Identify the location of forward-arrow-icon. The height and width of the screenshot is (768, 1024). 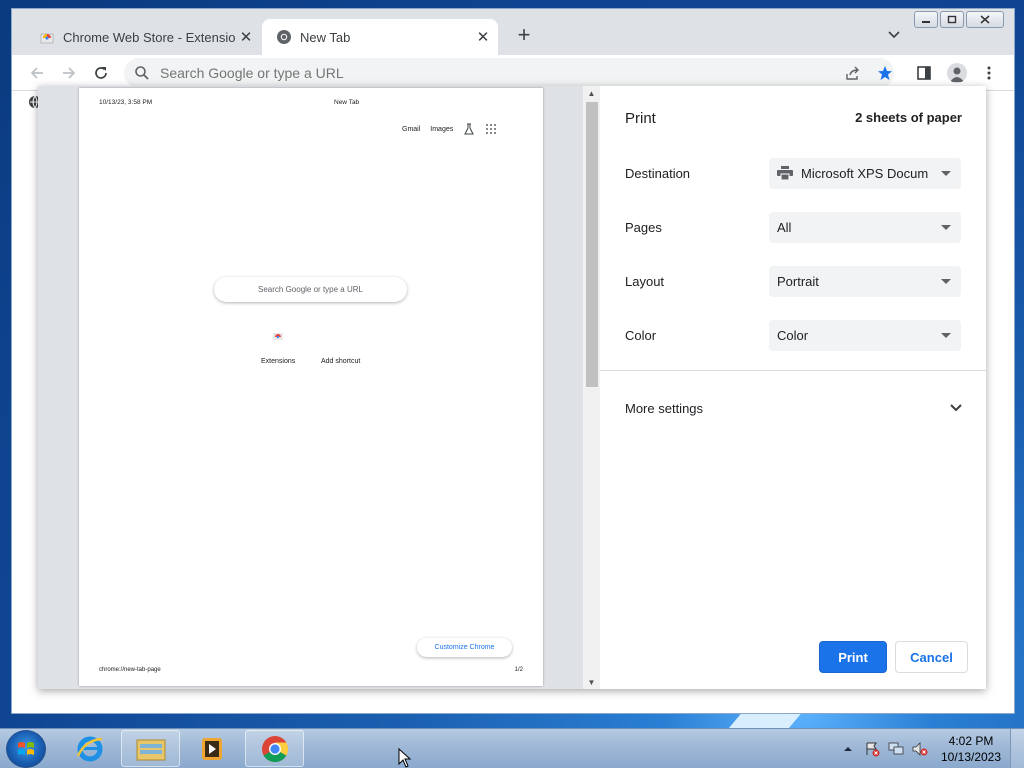
(69, 73).